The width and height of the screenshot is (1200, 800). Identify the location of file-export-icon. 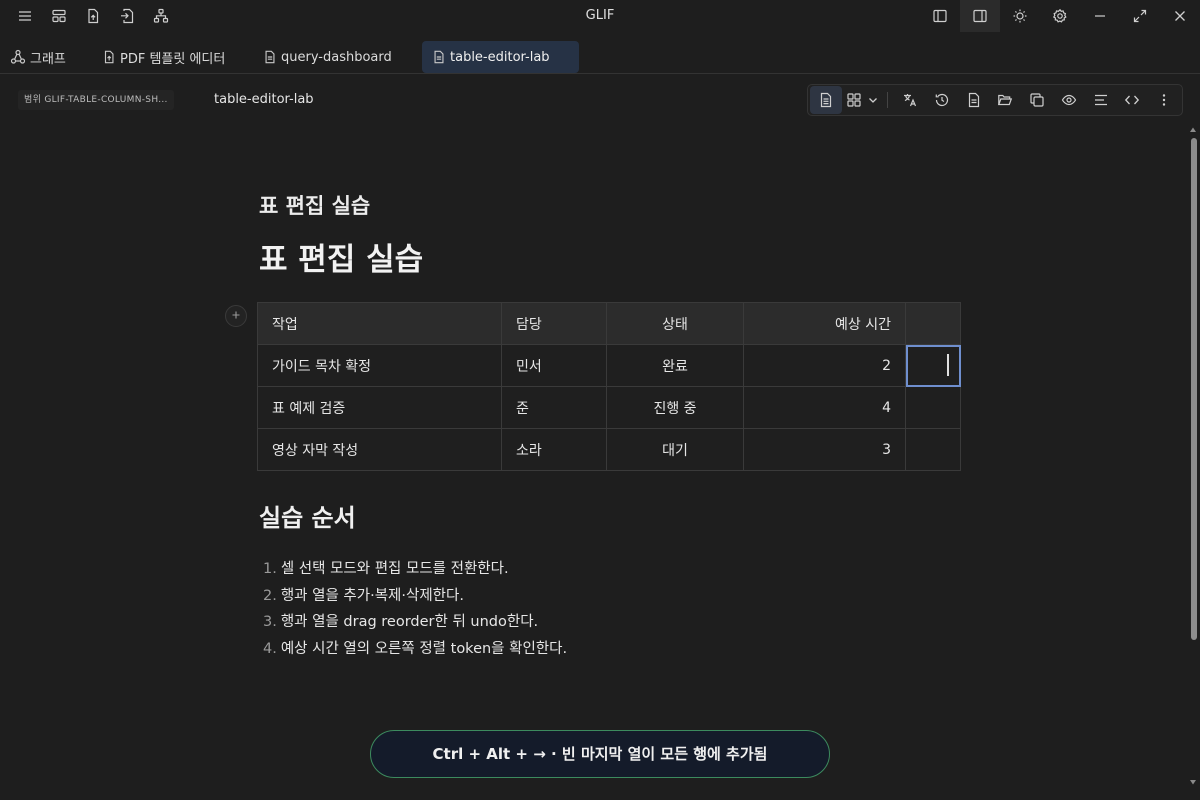
(127, 16).